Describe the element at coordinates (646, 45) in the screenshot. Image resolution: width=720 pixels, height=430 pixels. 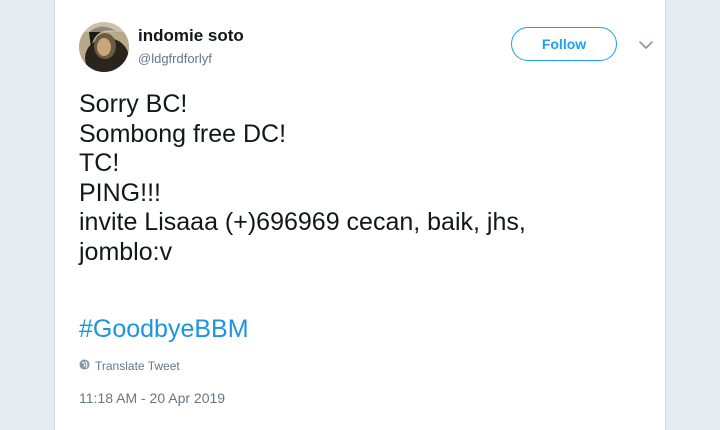
I see `chevron-down-icon` at that location.